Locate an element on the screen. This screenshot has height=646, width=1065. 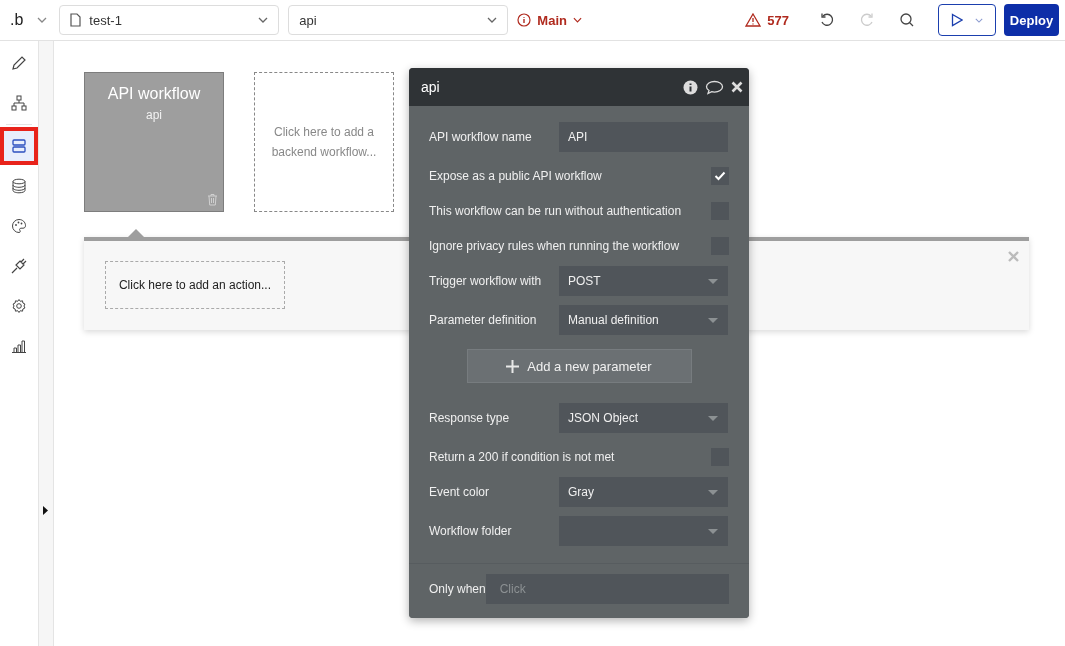
warning-icon is located at coordinates (753, 20).